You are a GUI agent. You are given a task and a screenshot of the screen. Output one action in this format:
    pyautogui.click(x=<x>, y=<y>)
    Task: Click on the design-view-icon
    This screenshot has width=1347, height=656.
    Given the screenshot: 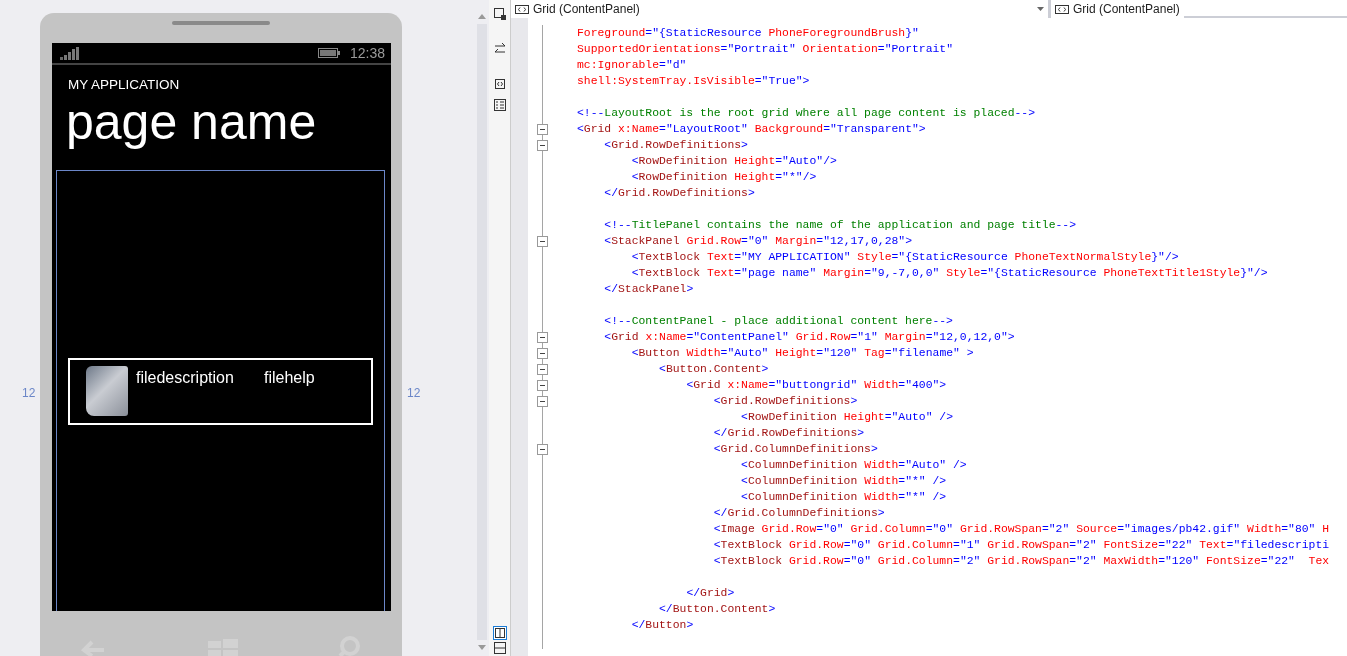 What is the action you would take?
    pyautogui.click(x=499, y=14)
    